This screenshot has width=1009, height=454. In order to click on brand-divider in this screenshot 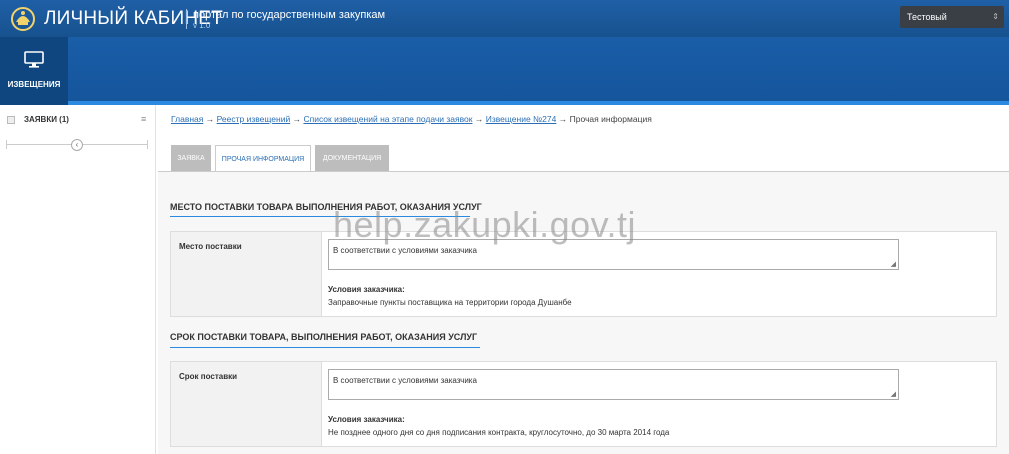, I will do `click(186, 19)`.